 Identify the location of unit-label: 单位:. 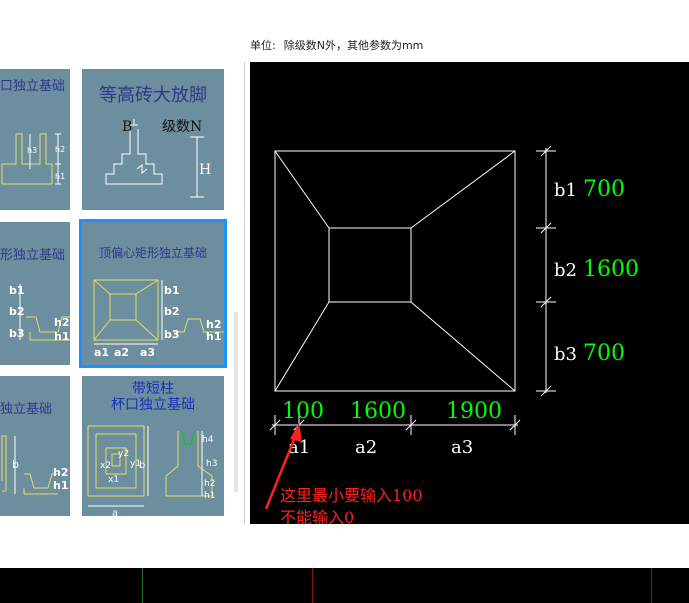
(263, 45).